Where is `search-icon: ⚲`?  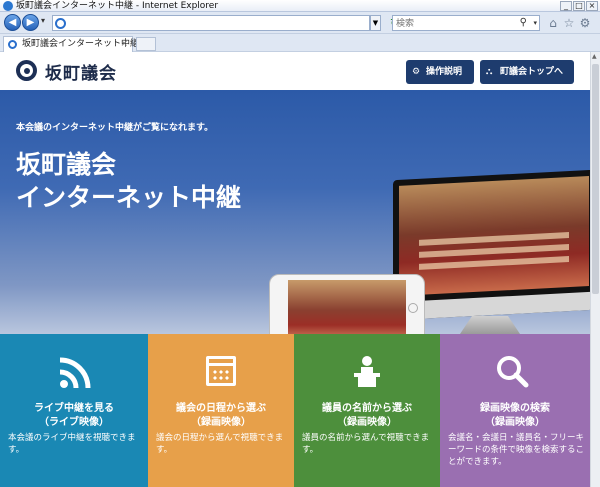 search-icon: ⚲ is located at coordinates (523, 23).